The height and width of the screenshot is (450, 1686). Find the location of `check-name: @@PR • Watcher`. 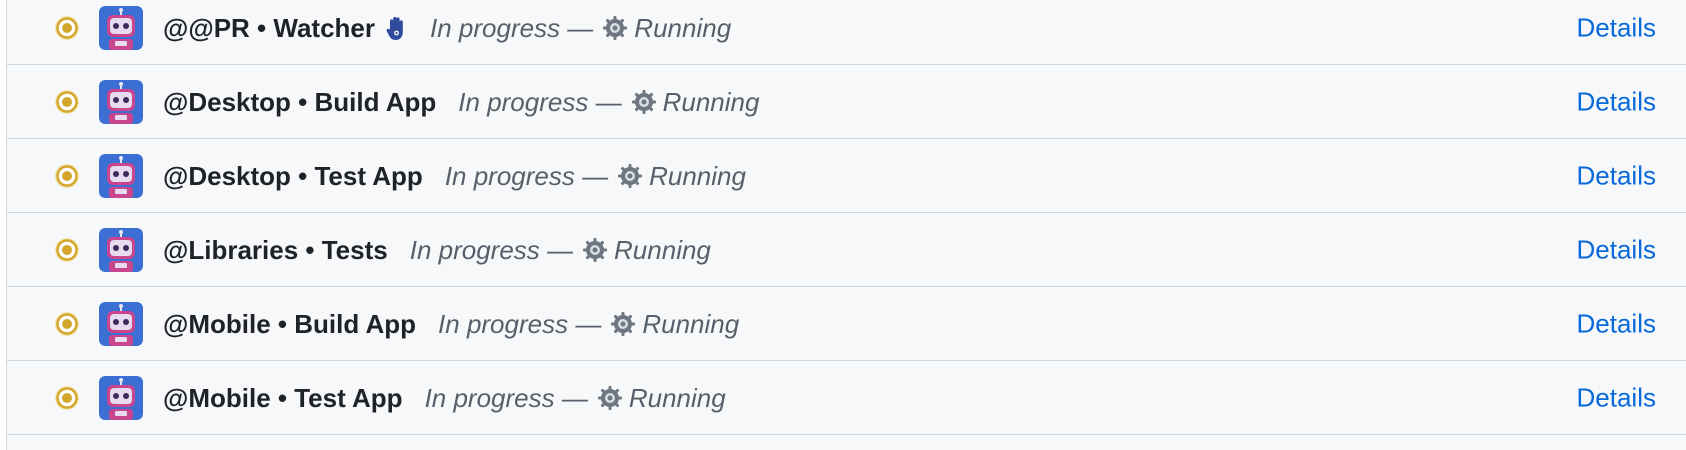

check-name: @@PR • Watcher is located at coordinates (269, 27).